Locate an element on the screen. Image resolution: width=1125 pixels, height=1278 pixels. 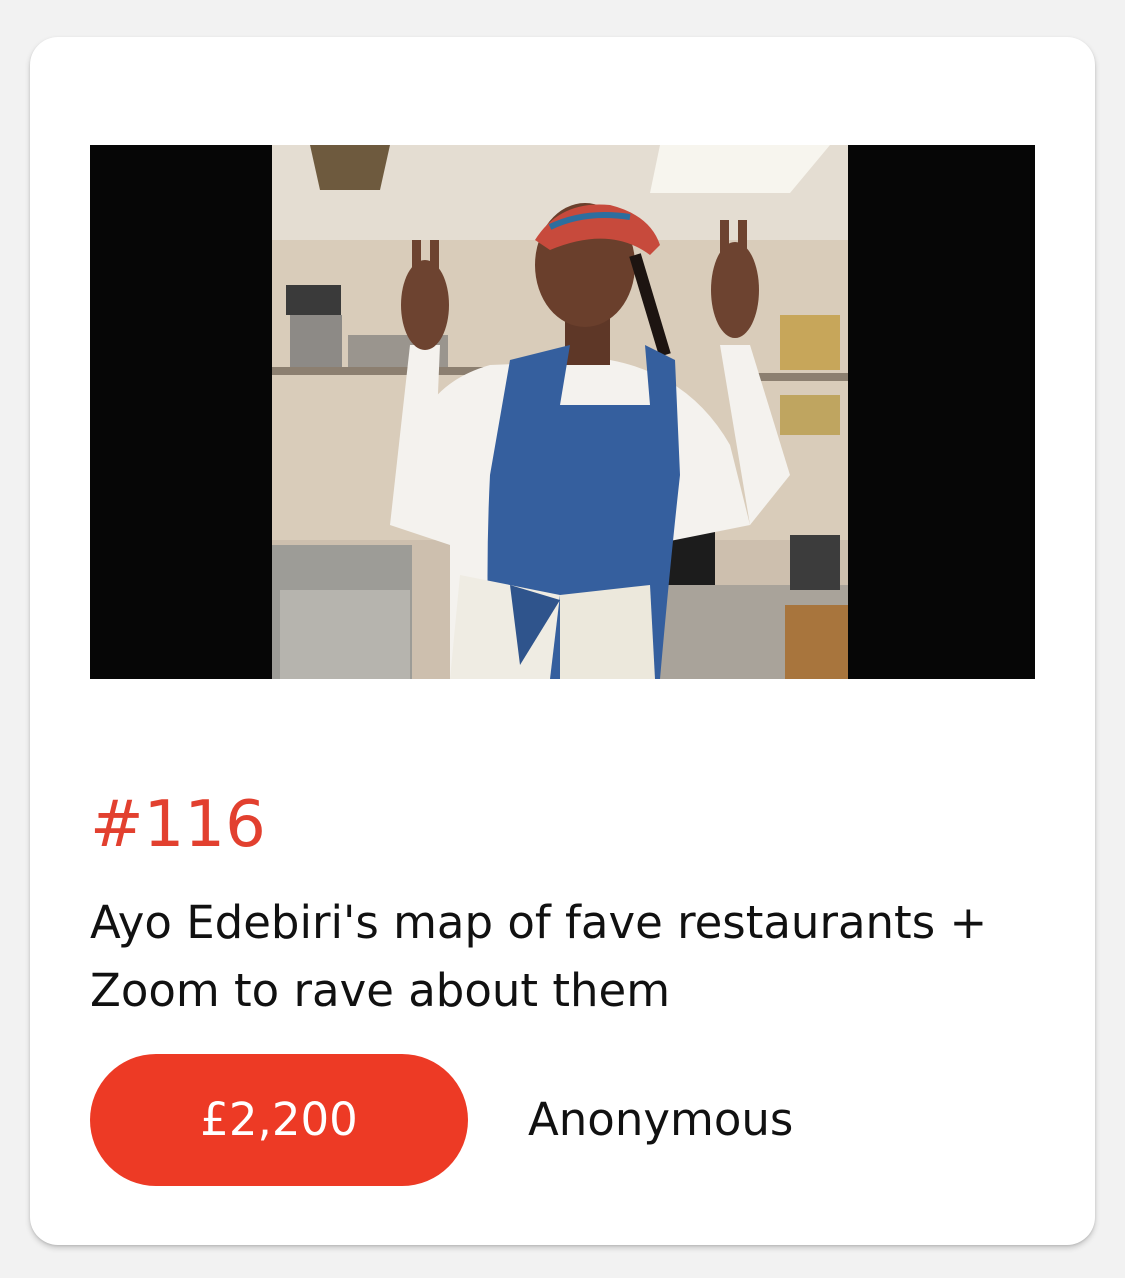
lot-number: #116 is located at coordinates (178, 825).